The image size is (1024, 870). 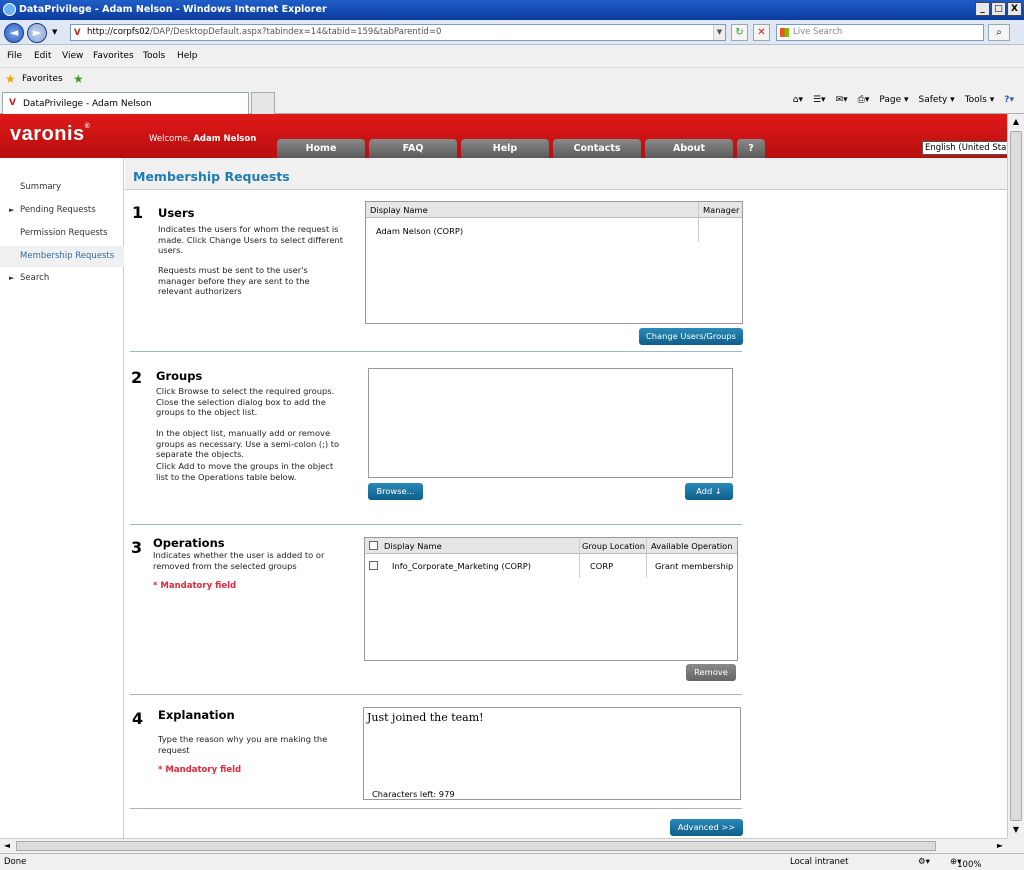 I want to click on scroll-left-icon: ◄, so click(x=7, y=846).